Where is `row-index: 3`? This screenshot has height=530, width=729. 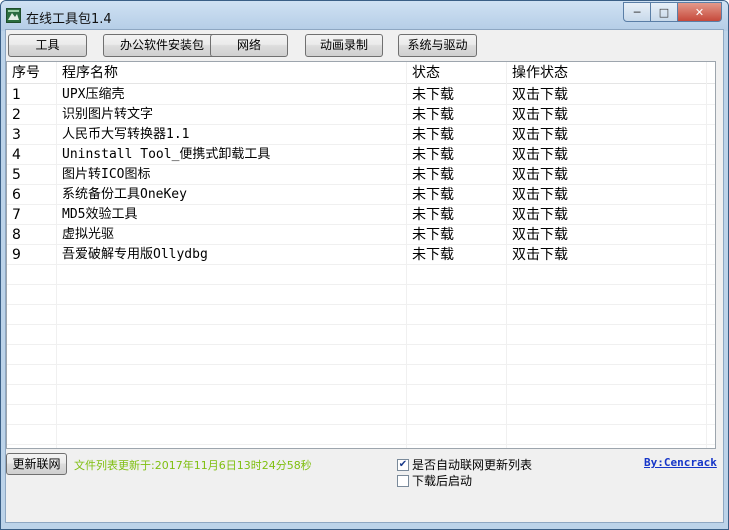
row-index: 3 is located at coordinates (32, 135).